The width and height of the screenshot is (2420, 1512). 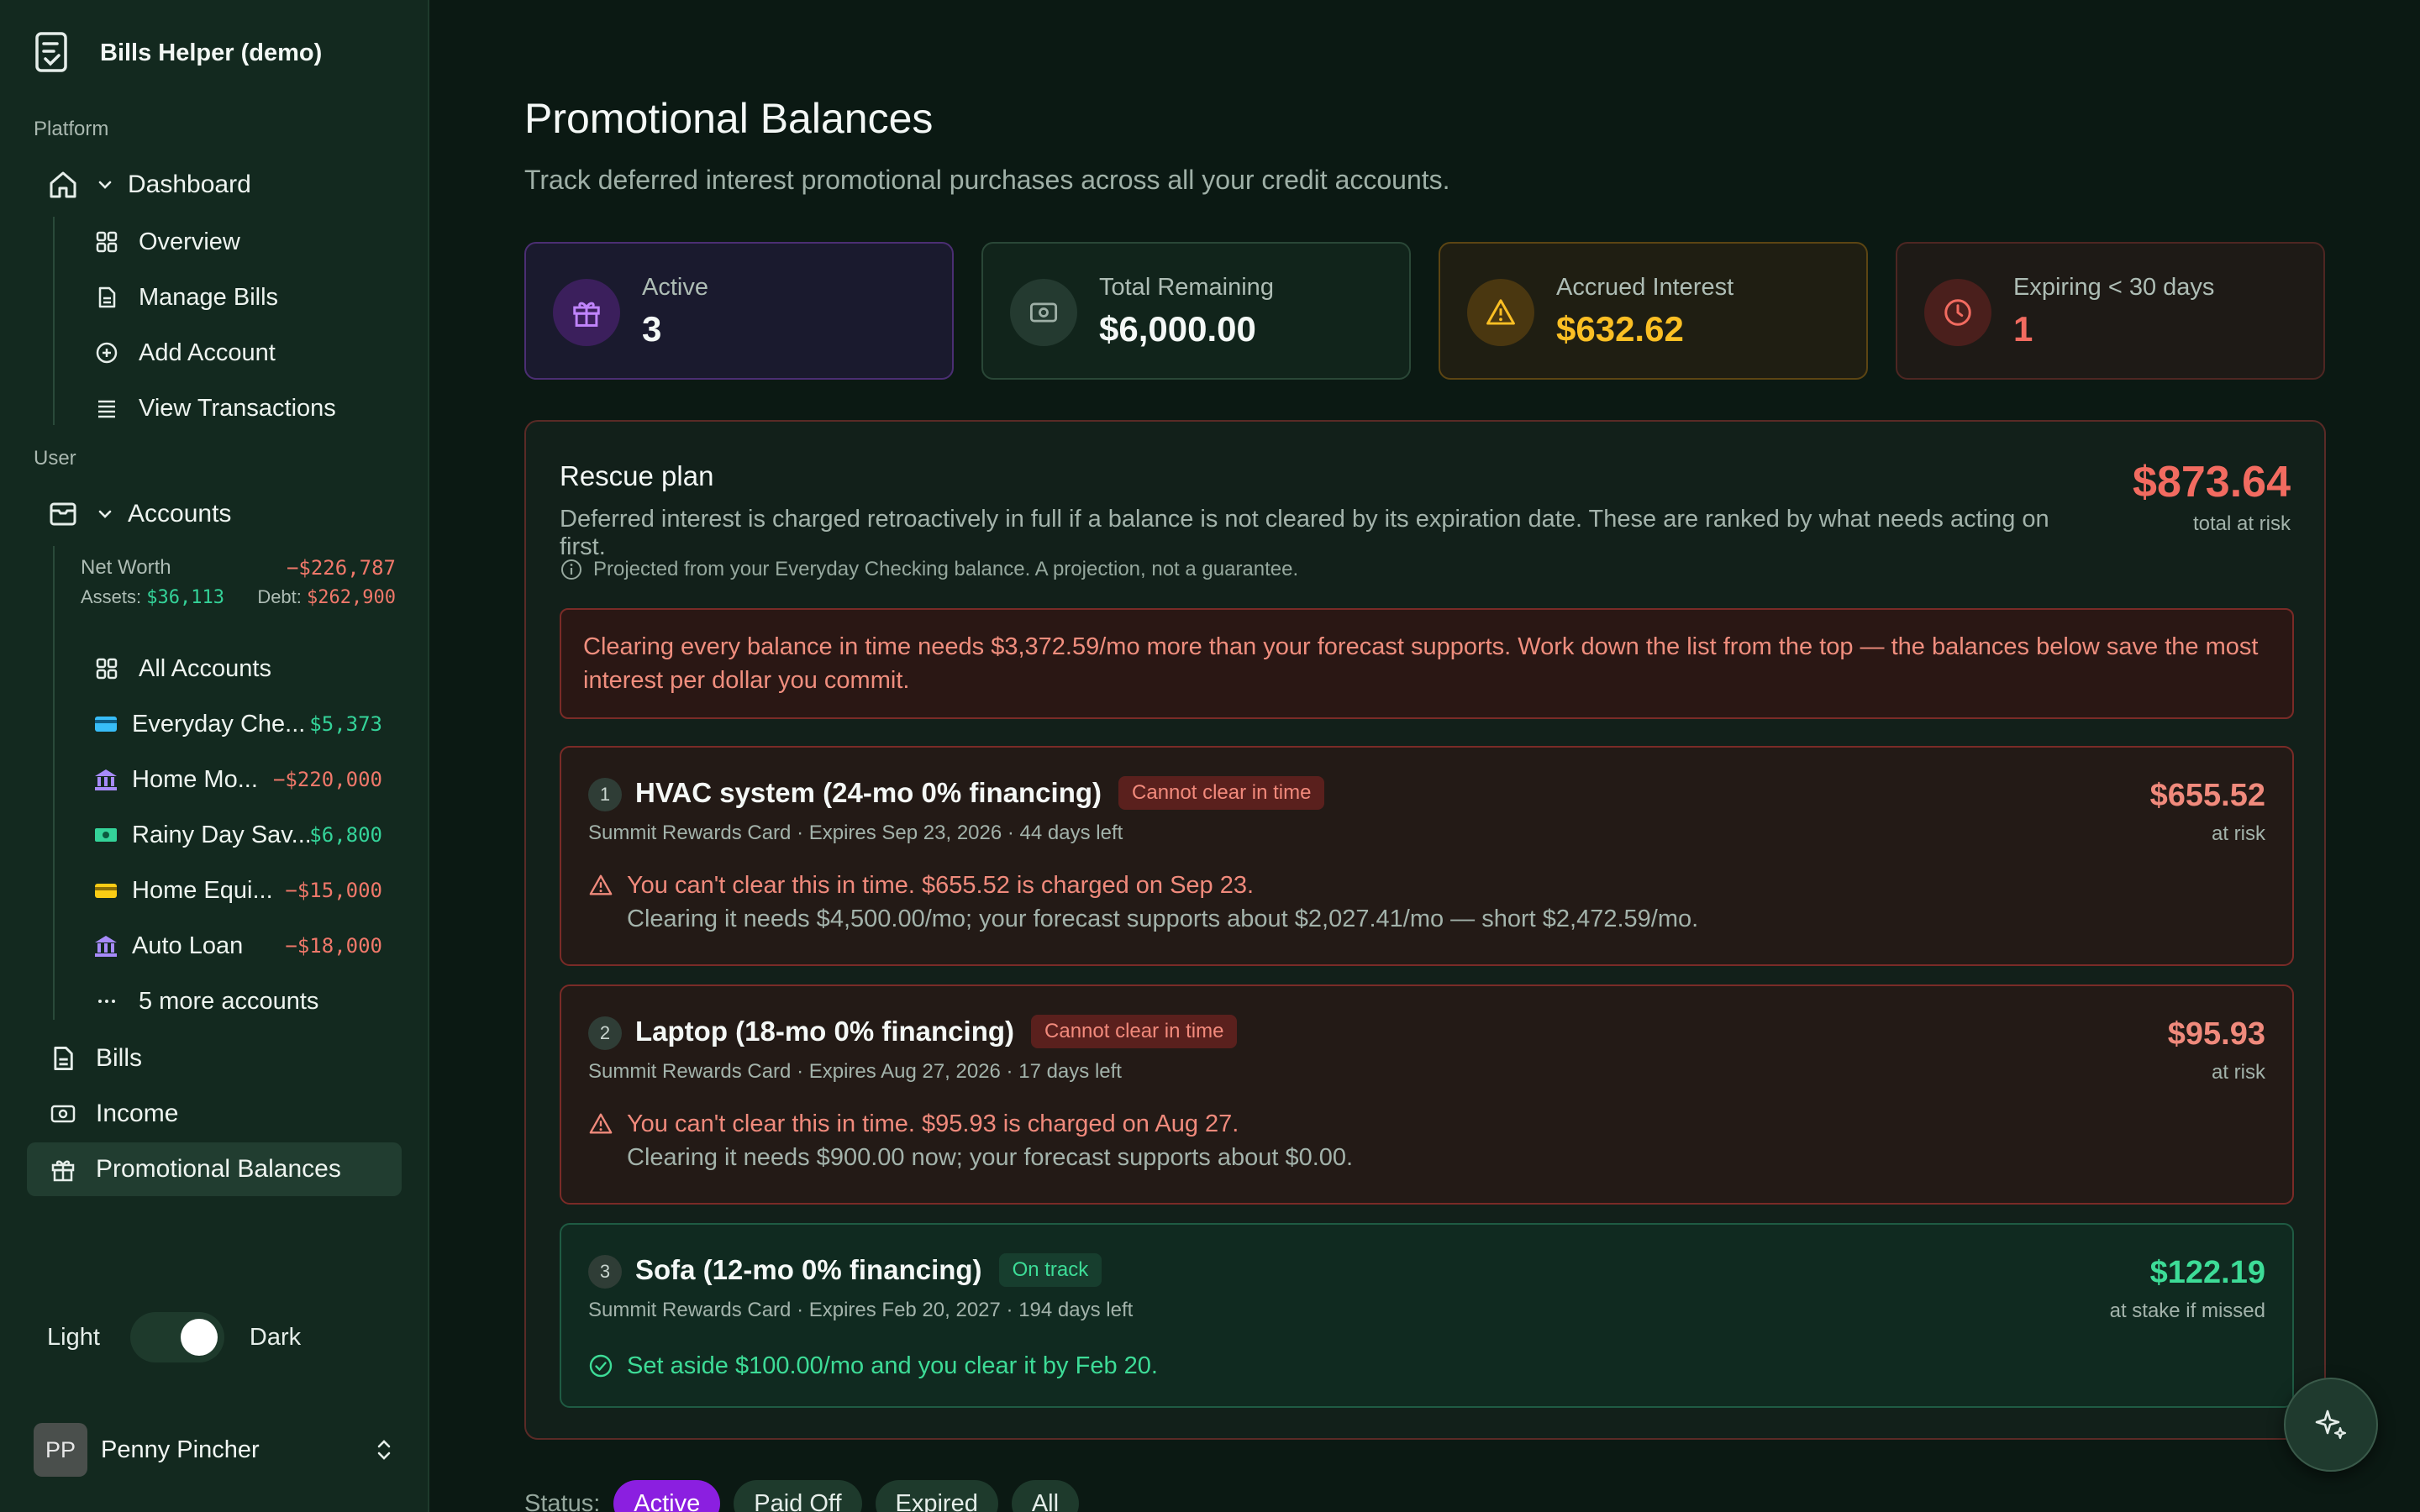 I want to click on nav-accounts: Accounts, so click(x=139, y=514).